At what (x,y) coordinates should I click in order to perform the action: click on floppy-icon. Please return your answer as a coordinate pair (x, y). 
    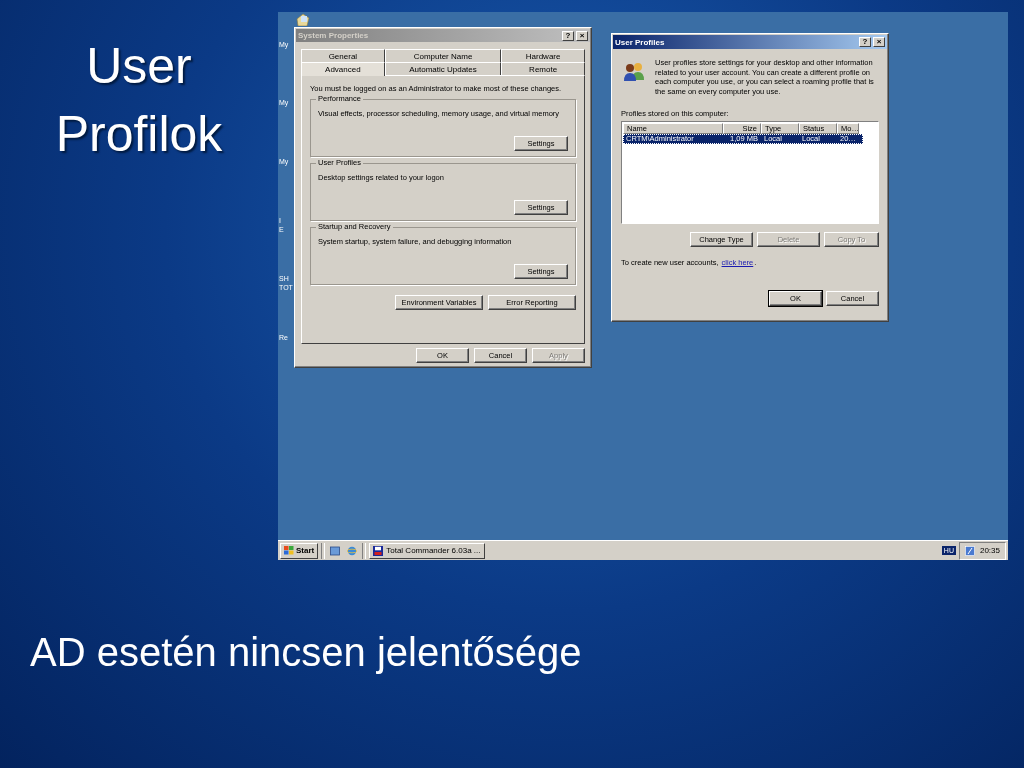
    Looking at the image, I should click on (378, 550).